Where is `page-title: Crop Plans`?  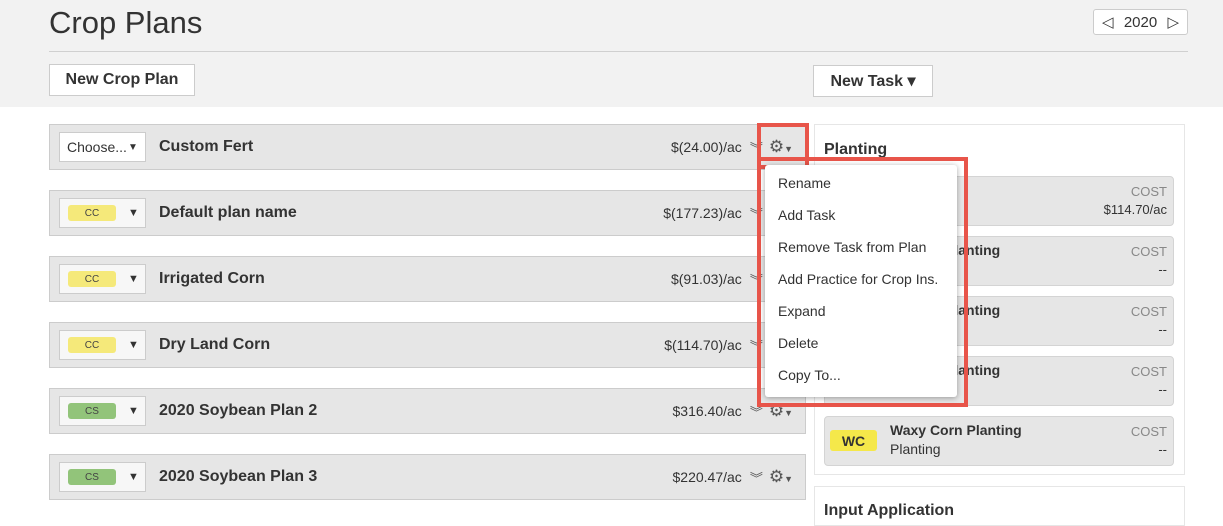 page-title: Crop Plans is located at coordinates (126, 22).